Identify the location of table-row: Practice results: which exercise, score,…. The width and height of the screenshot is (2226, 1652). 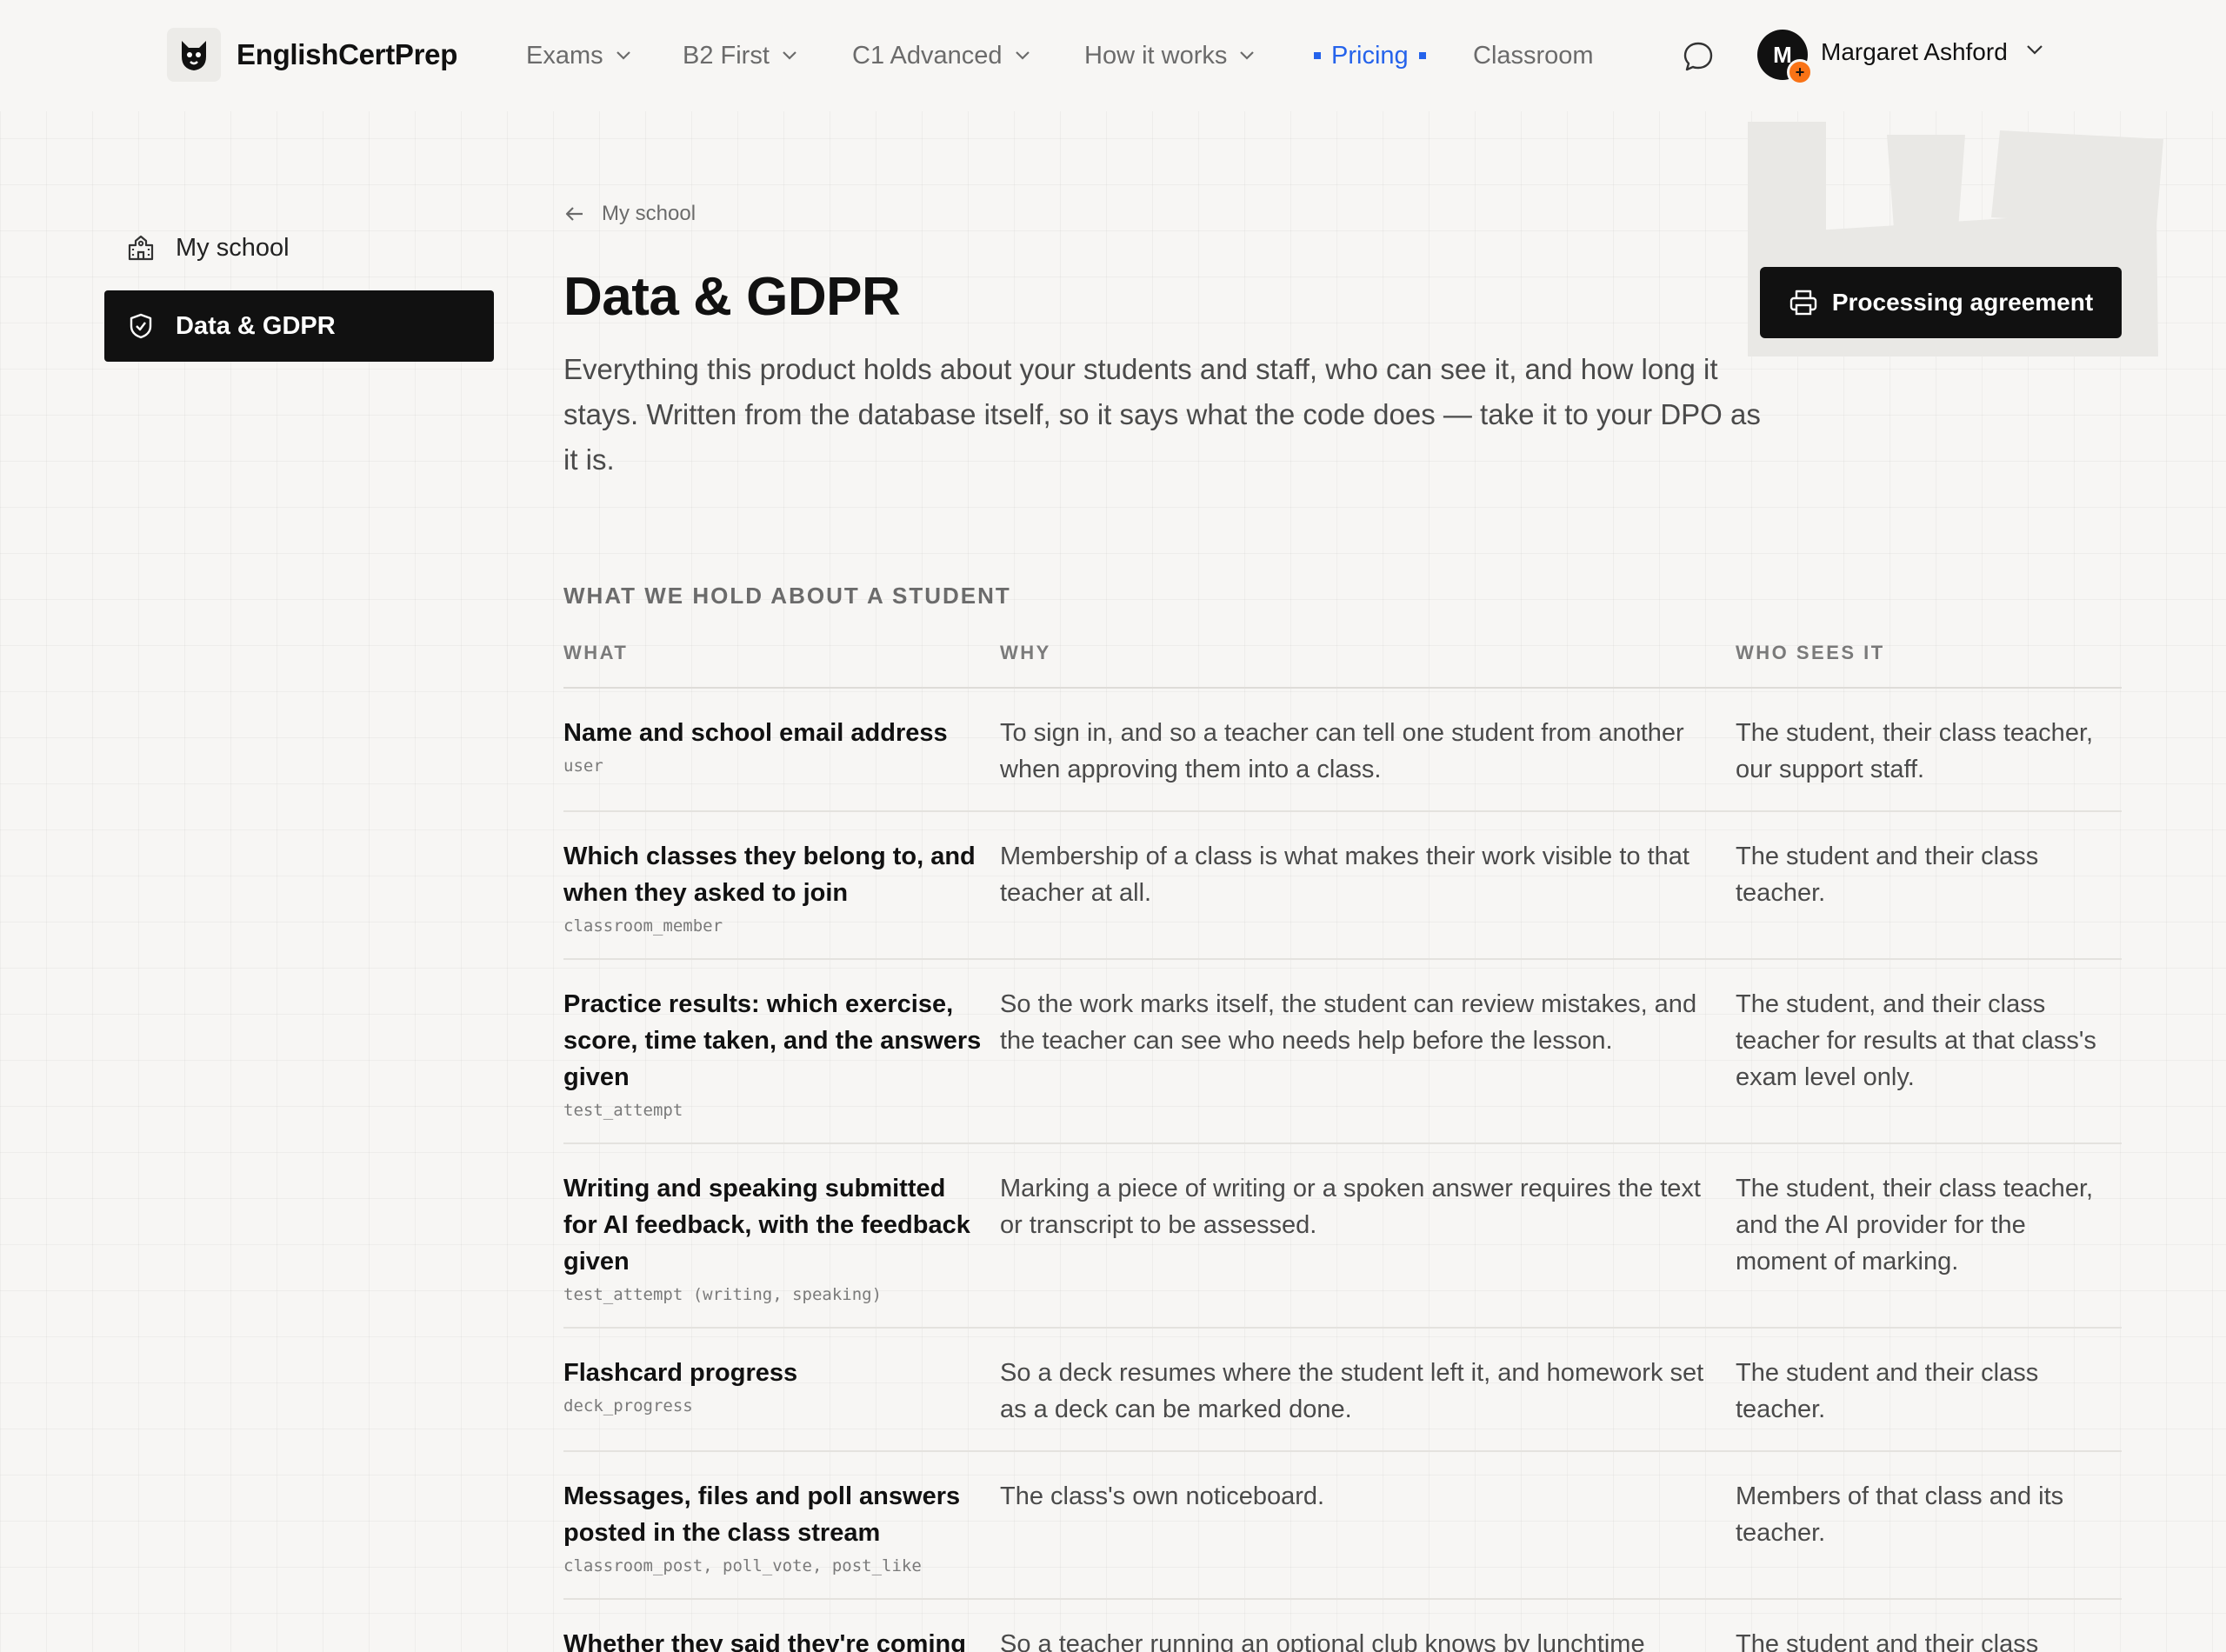
(1342, 1052).